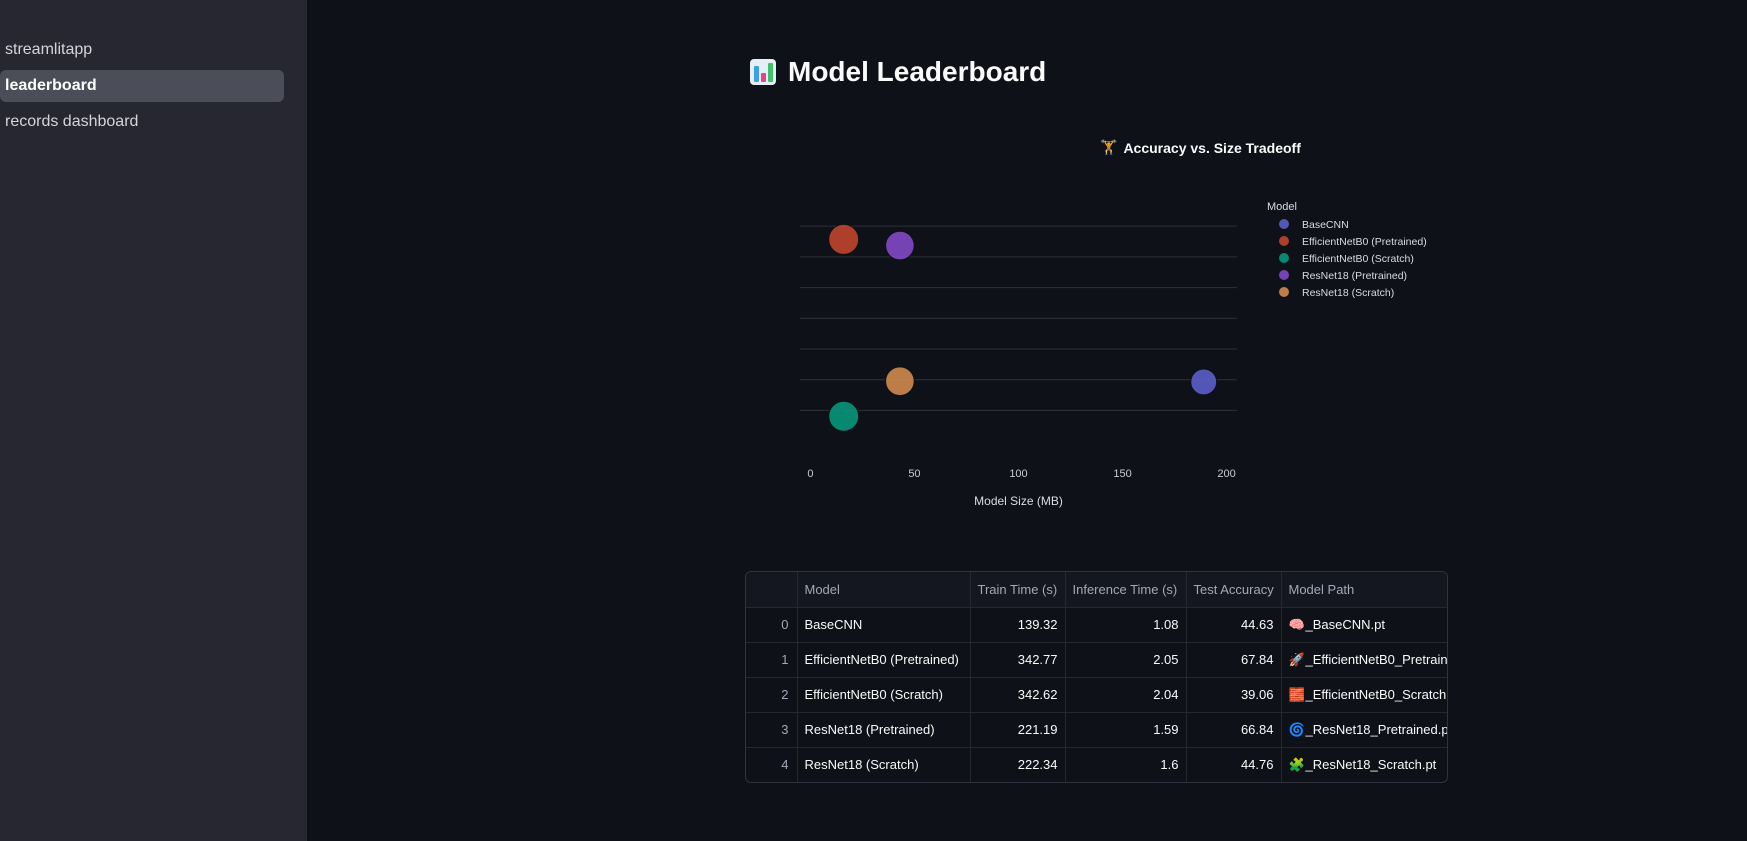 The height and width of the screenshot is (841, 1747). Describe the element at coordinates (1358, 259) in the screenshot. I see `legend-item: EfficientNetB0 (Scratch)` at that location.